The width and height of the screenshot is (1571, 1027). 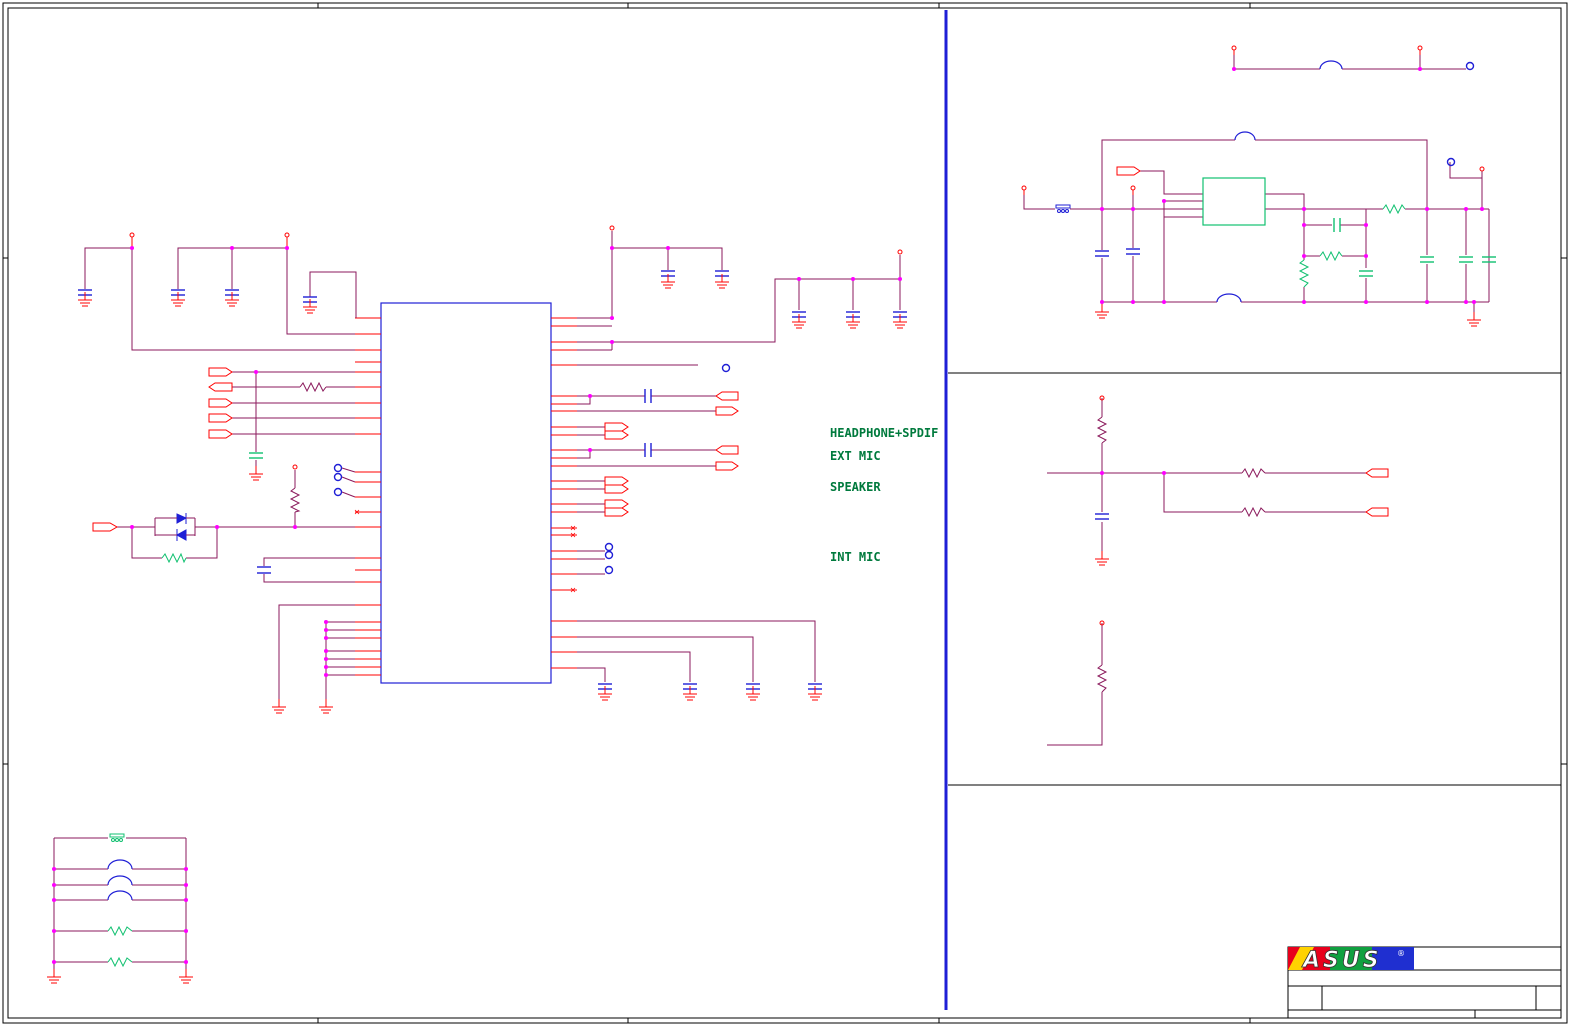 I want to click on svg-text: ASUS, so click(x=1341, y=960).